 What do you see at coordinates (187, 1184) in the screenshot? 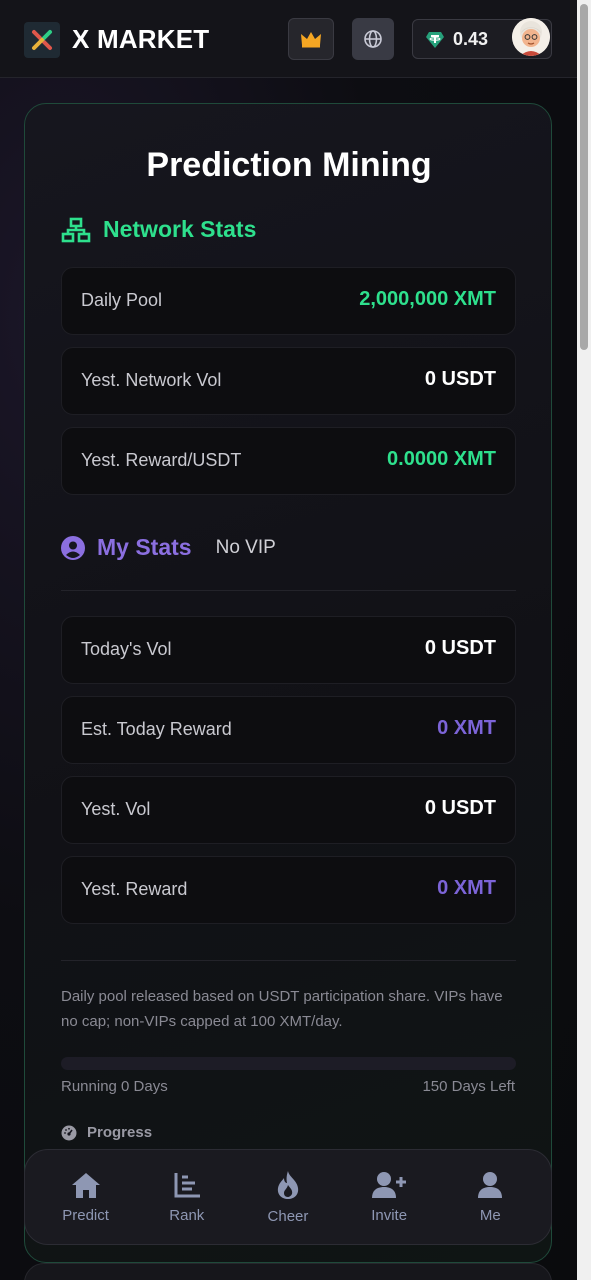
I see `chart-icon` at bounding box center [187, 1184].